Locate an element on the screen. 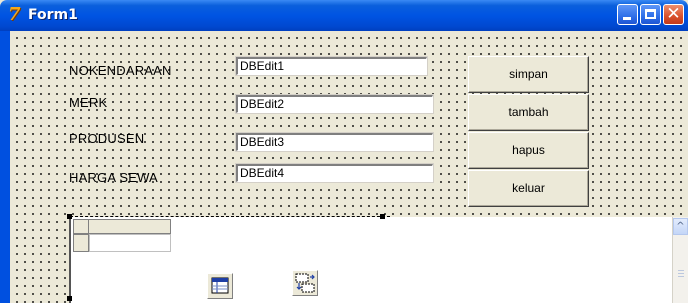 This screenshot has height=303, width=688. label-produsen: PRODUSEN is located at coordinates (107, 138).